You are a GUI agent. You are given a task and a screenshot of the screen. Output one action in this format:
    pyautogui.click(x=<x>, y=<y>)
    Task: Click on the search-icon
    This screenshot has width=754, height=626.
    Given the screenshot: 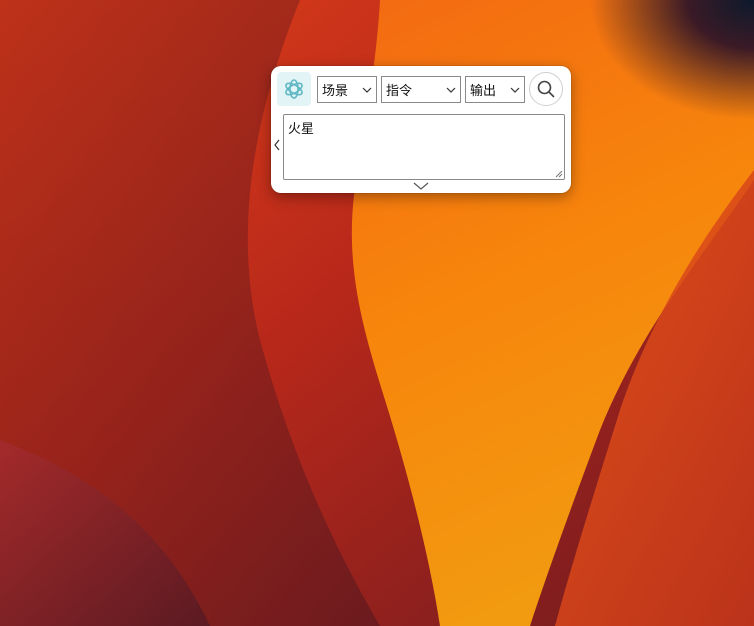 What is the action you would take?
    pyautogui.click(x=546, y=89)
    